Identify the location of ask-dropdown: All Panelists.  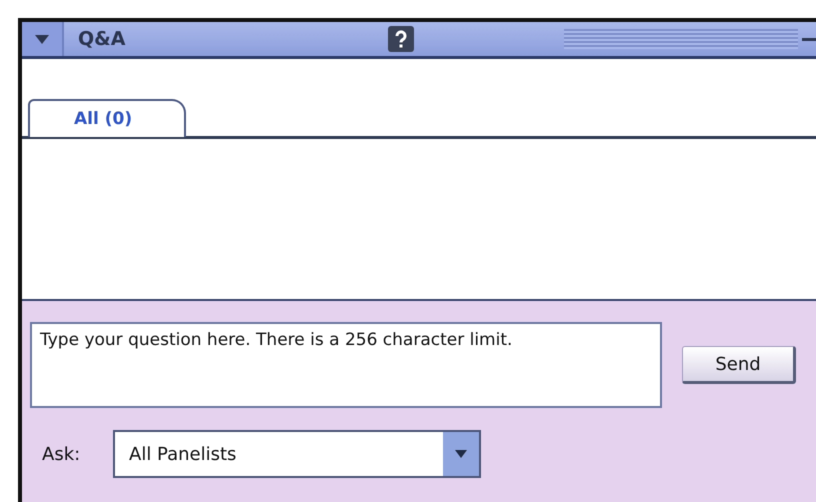
(297, 454).